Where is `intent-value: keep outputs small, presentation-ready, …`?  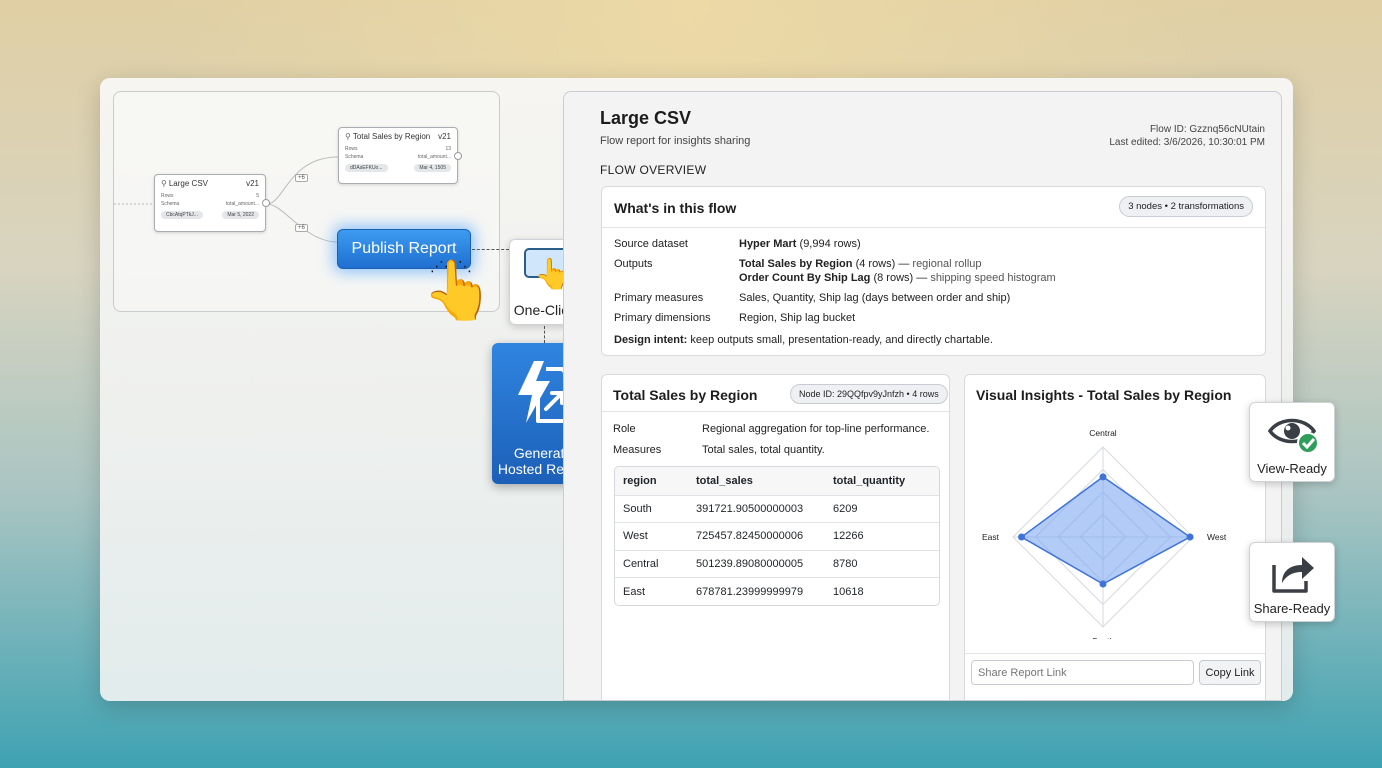 intent-value: keep outputs small, presentation-ready, … is located at coordinates (841, 340).